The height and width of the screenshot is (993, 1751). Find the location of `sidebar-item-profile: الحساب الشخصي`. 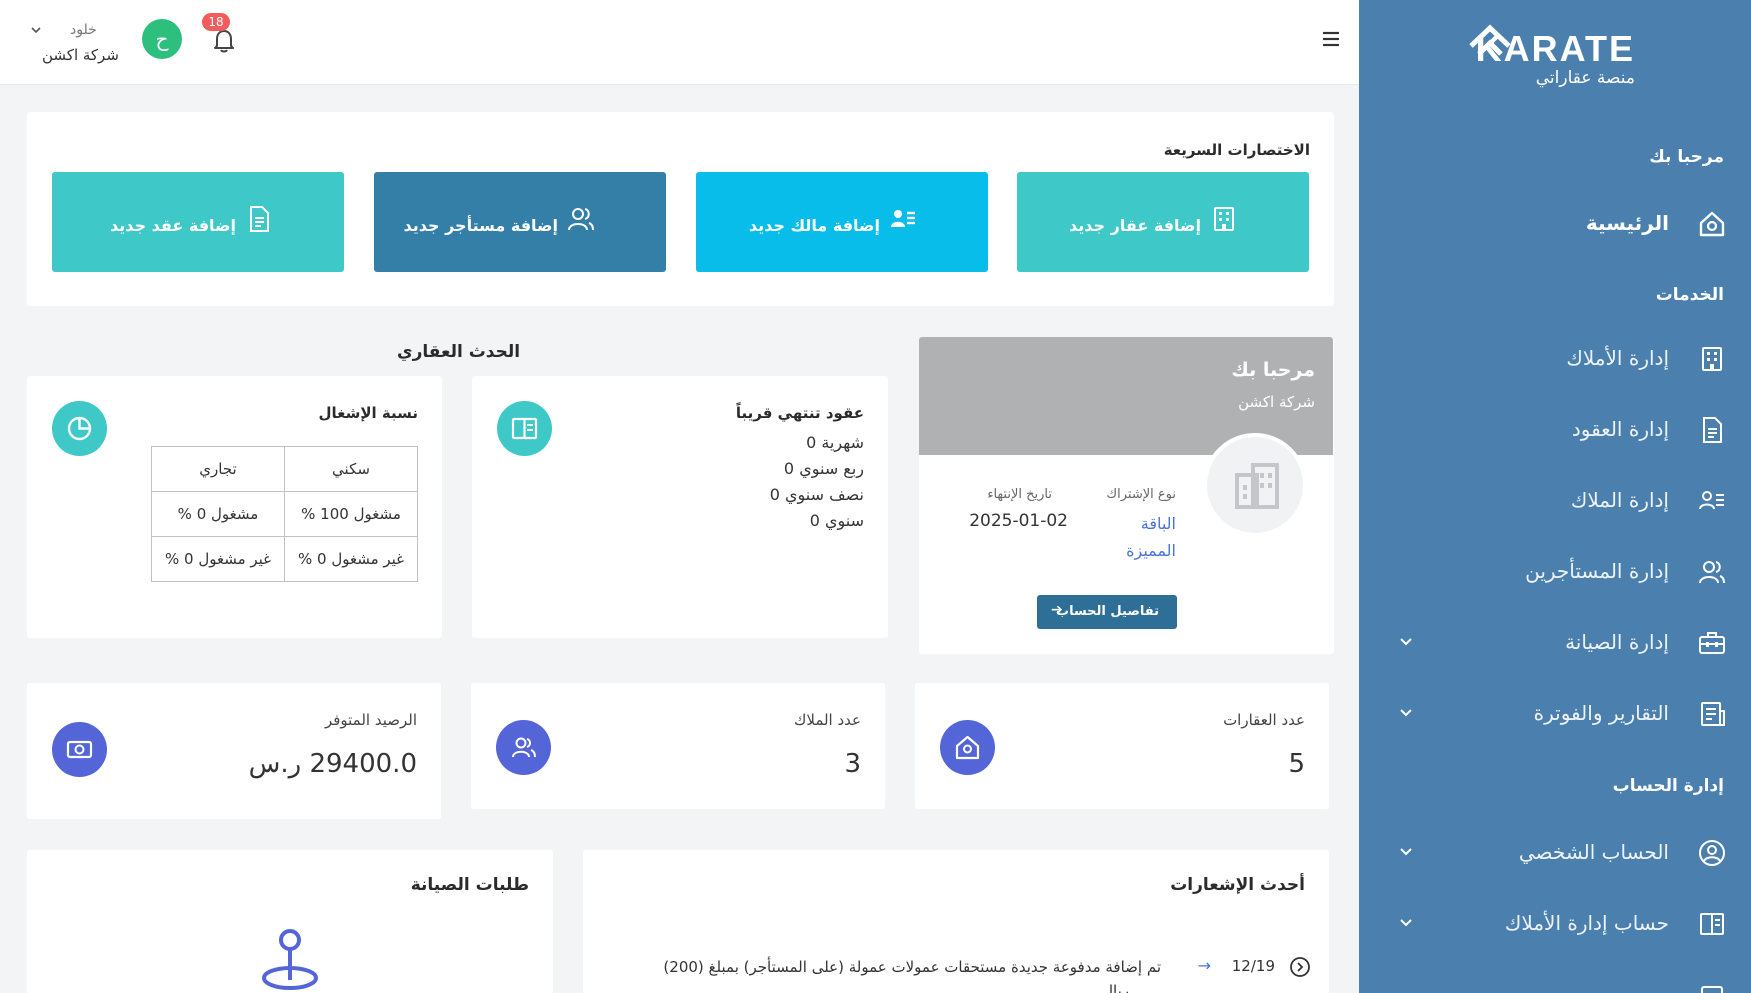

sidebar-item-profile: الحساب الشخصي is located at coordinates (1555, 853).